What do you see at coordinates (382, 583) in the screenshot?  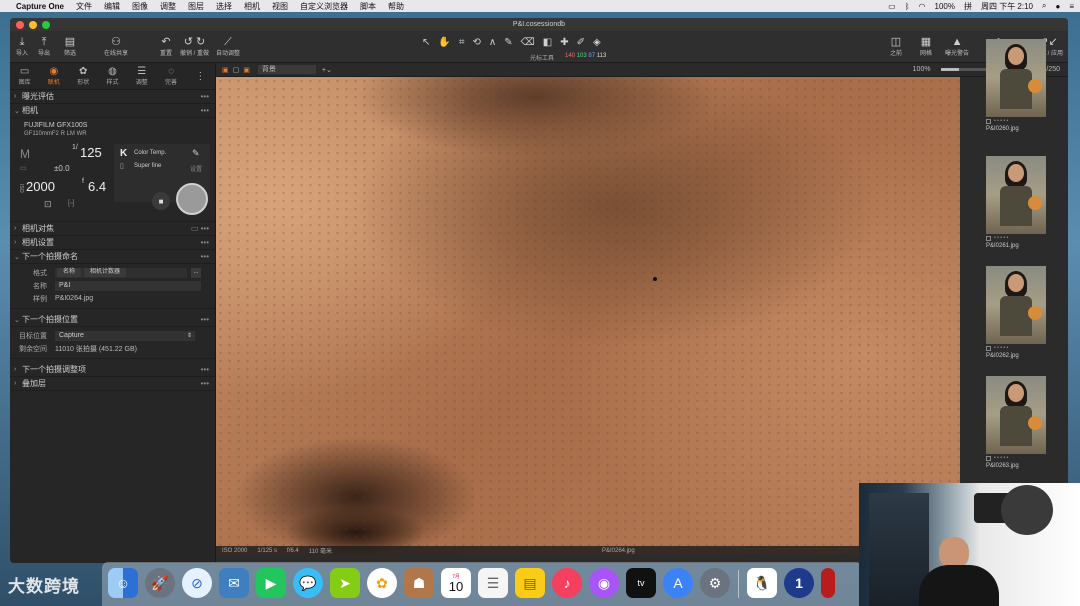 I see `photos-icon: ✿` at bounding box center [382, 583].